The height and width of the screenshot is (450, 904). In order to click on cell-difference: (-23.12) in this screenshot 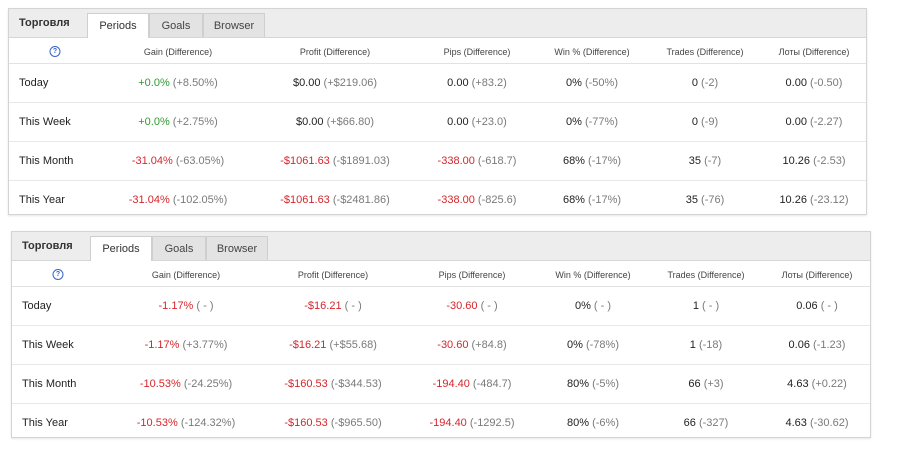, I will do `click(829, 200)`.